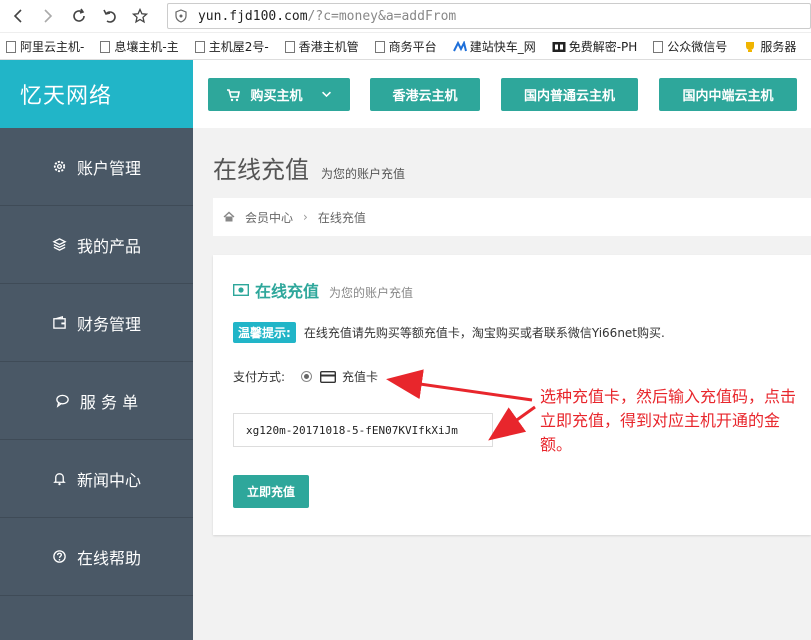 The width and height of the screenshot is (811, 640). Describe the element at coordinates (279, 94) in the screenshot. I see `buy-host-button: 购买主机` at that location.